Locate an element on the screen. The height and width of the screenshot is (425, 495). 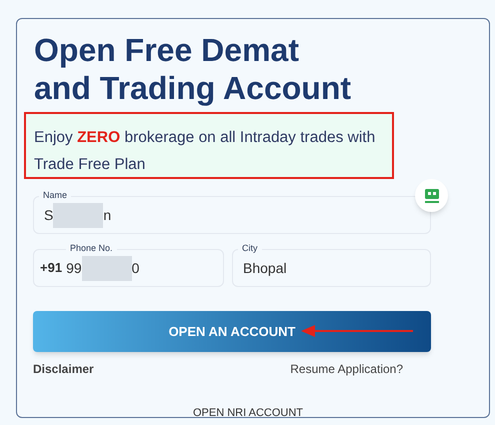
field-value: n is located at coordinates (107, 215).